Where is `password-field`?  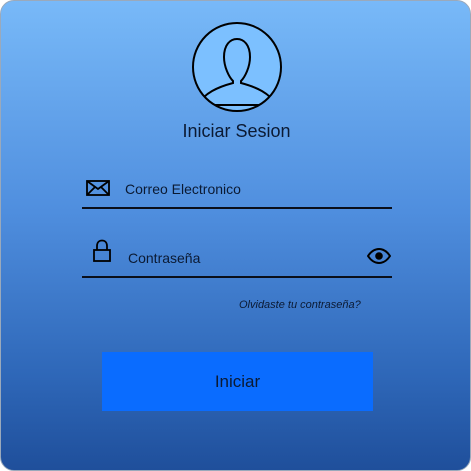
password-field is located at coordinates (237, 258).